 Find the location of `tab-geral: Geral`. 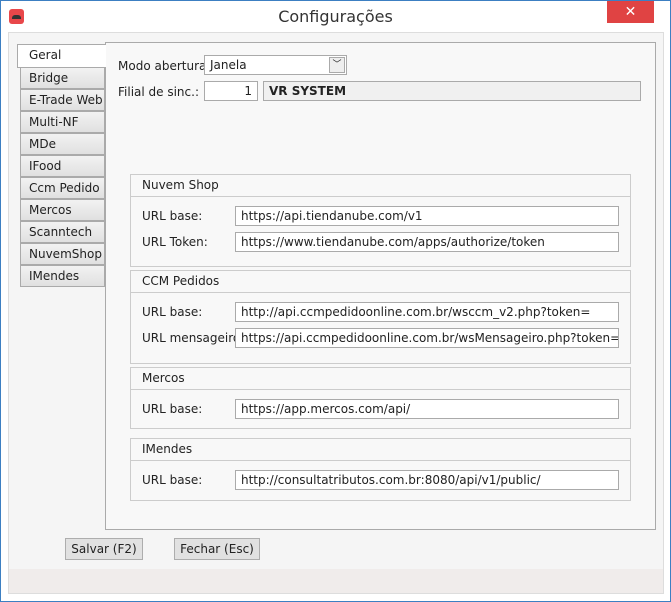

tab-geral: Geral is located at coordinates (61, 56).